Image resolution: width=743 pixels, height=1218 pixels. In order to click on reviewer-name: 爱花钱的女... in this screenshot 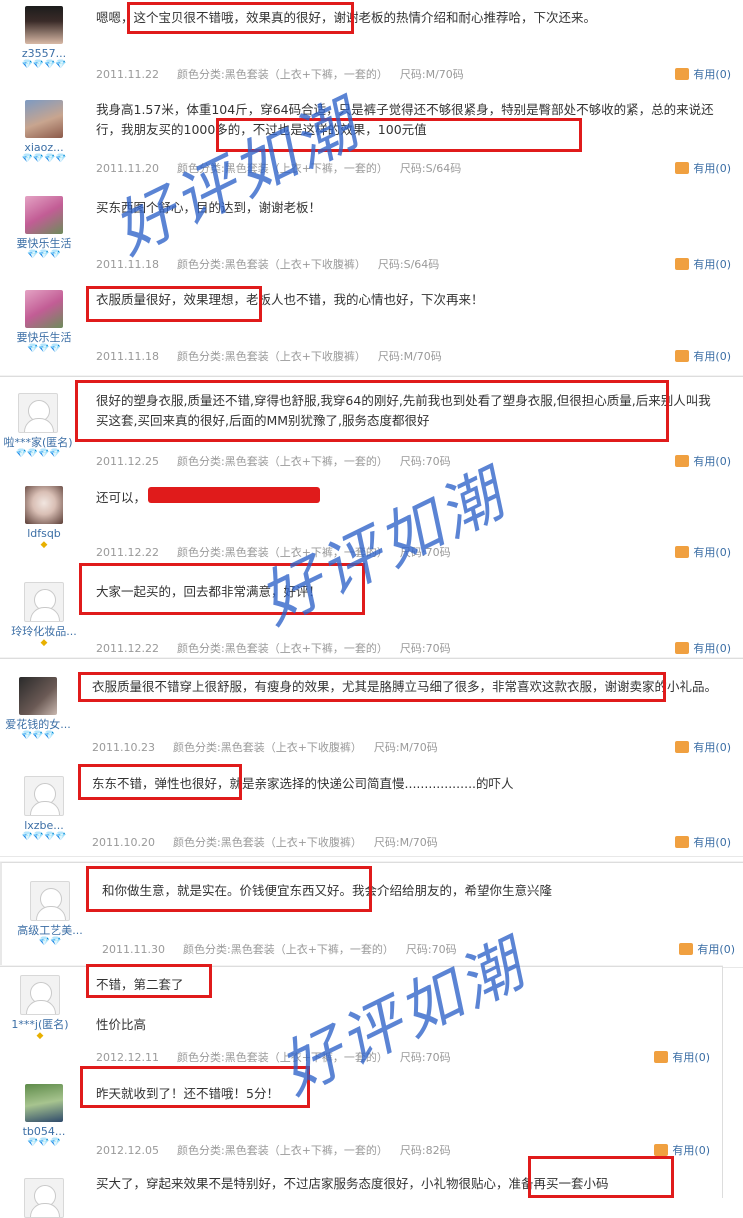, I will do `click(41, 724)`.